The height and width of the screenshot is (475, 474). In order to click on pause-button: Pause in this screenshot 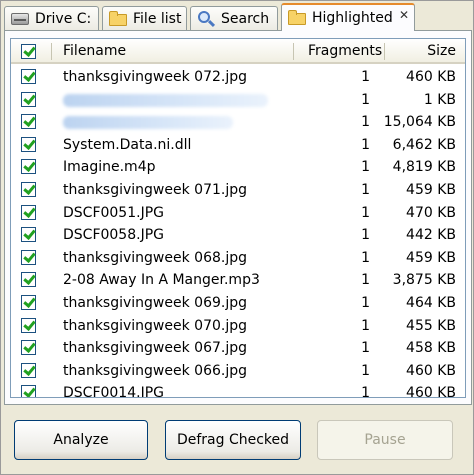, I will do `click(385, 440)`.